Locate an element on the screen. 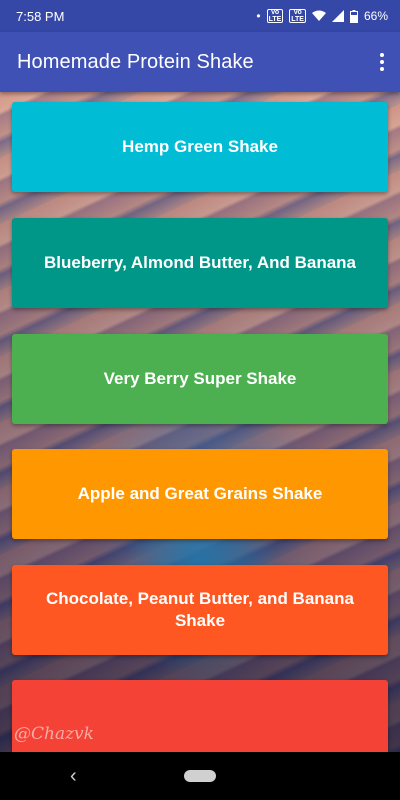  wifi-icon is located at coordinates (318, 16).